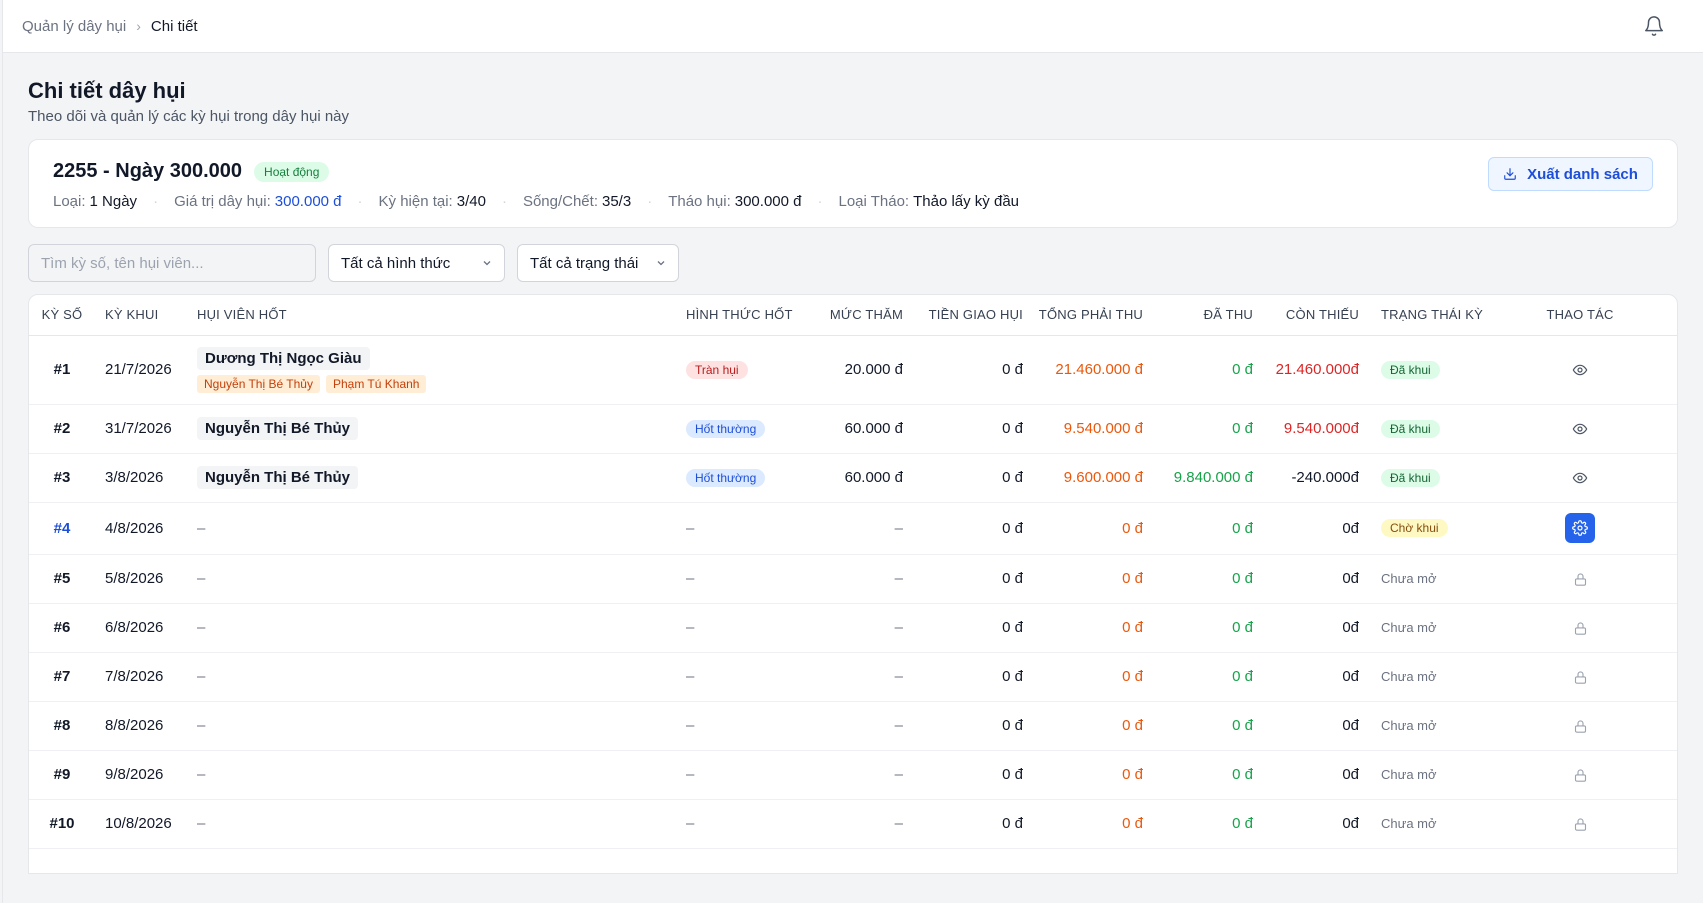 This screenshot has height=903, width=1703. What do you see at coordinates (1198, 628) in the screenshot?
I see `da-thu-cell: 0 đ` at bounding box center [1198, 628].